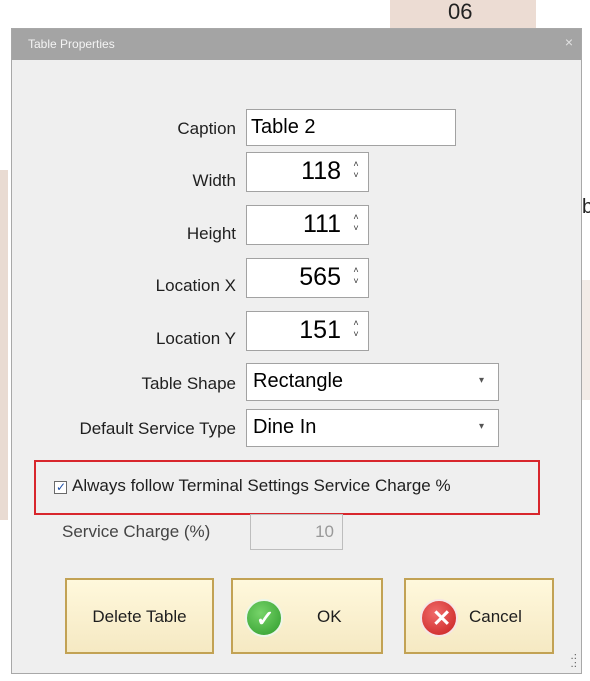  Describe the element at coordinates (372, 428) in the screenshot. I see `default-service-type-select: Dine In ▾` at that location.